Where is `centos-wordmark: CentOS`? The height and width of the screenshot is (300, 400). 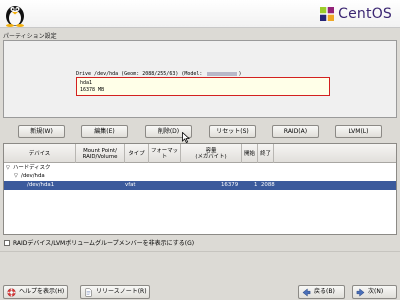 centos-wordmark: CentOS is located at coordinates (365, 14).